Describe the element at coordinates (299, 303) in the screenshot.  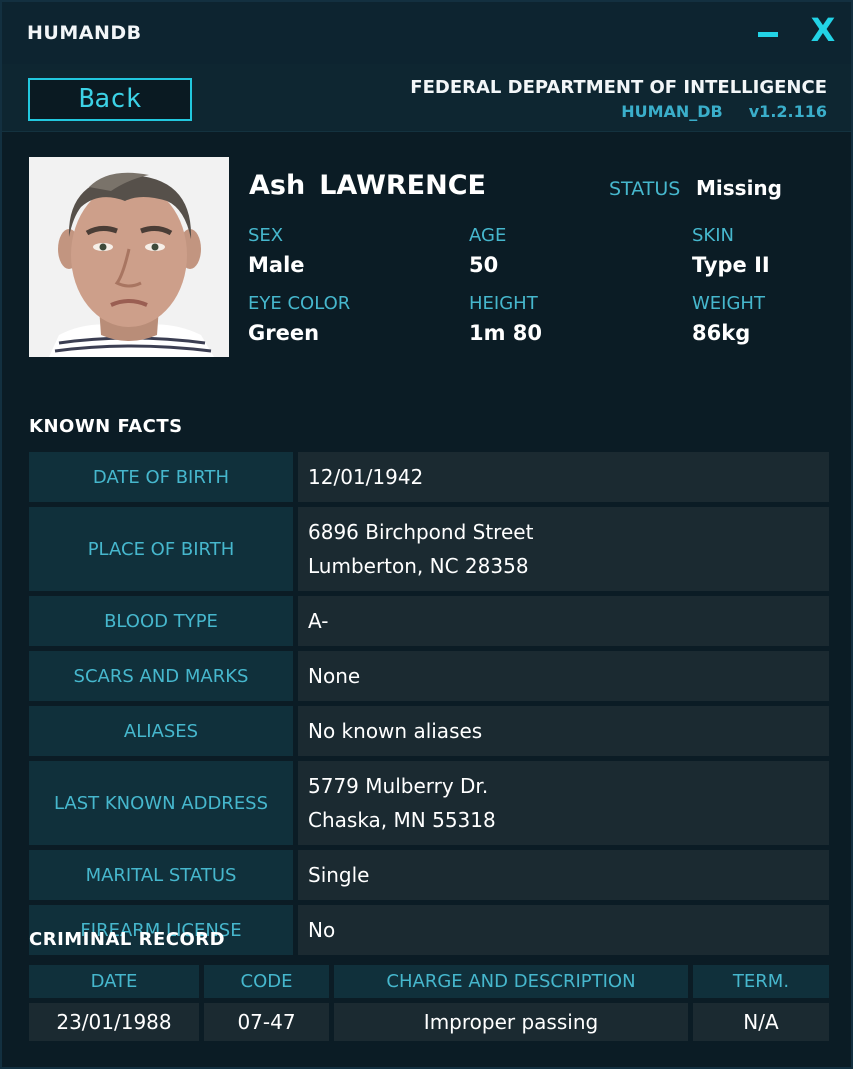
I see `eye-color-label: EYE COLOR` at that location.